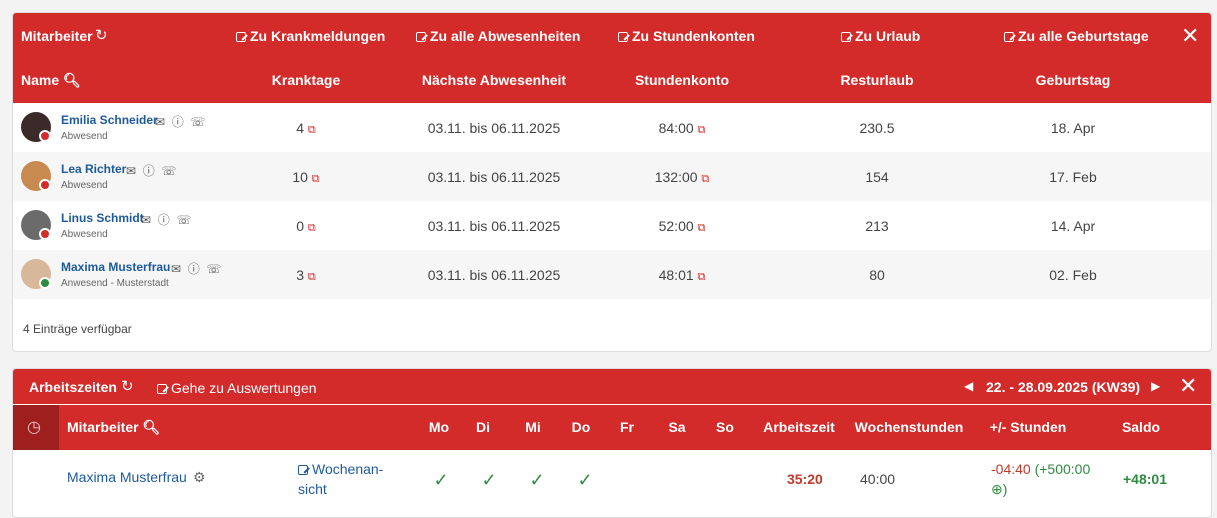  Describe the element at coordinates (878, 479) in the screenshot. I see `weekly-hours-value: 40:00` at that location.